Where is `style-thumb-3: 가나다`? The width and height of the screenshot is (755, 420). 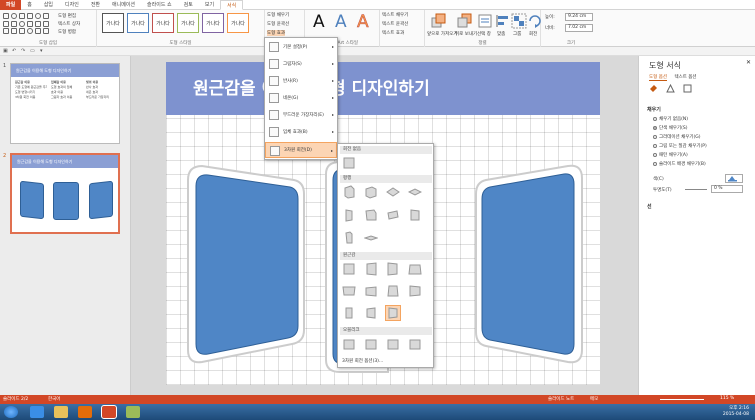 style-thumb-3: 가나다 is located at coordinates (163, 23).